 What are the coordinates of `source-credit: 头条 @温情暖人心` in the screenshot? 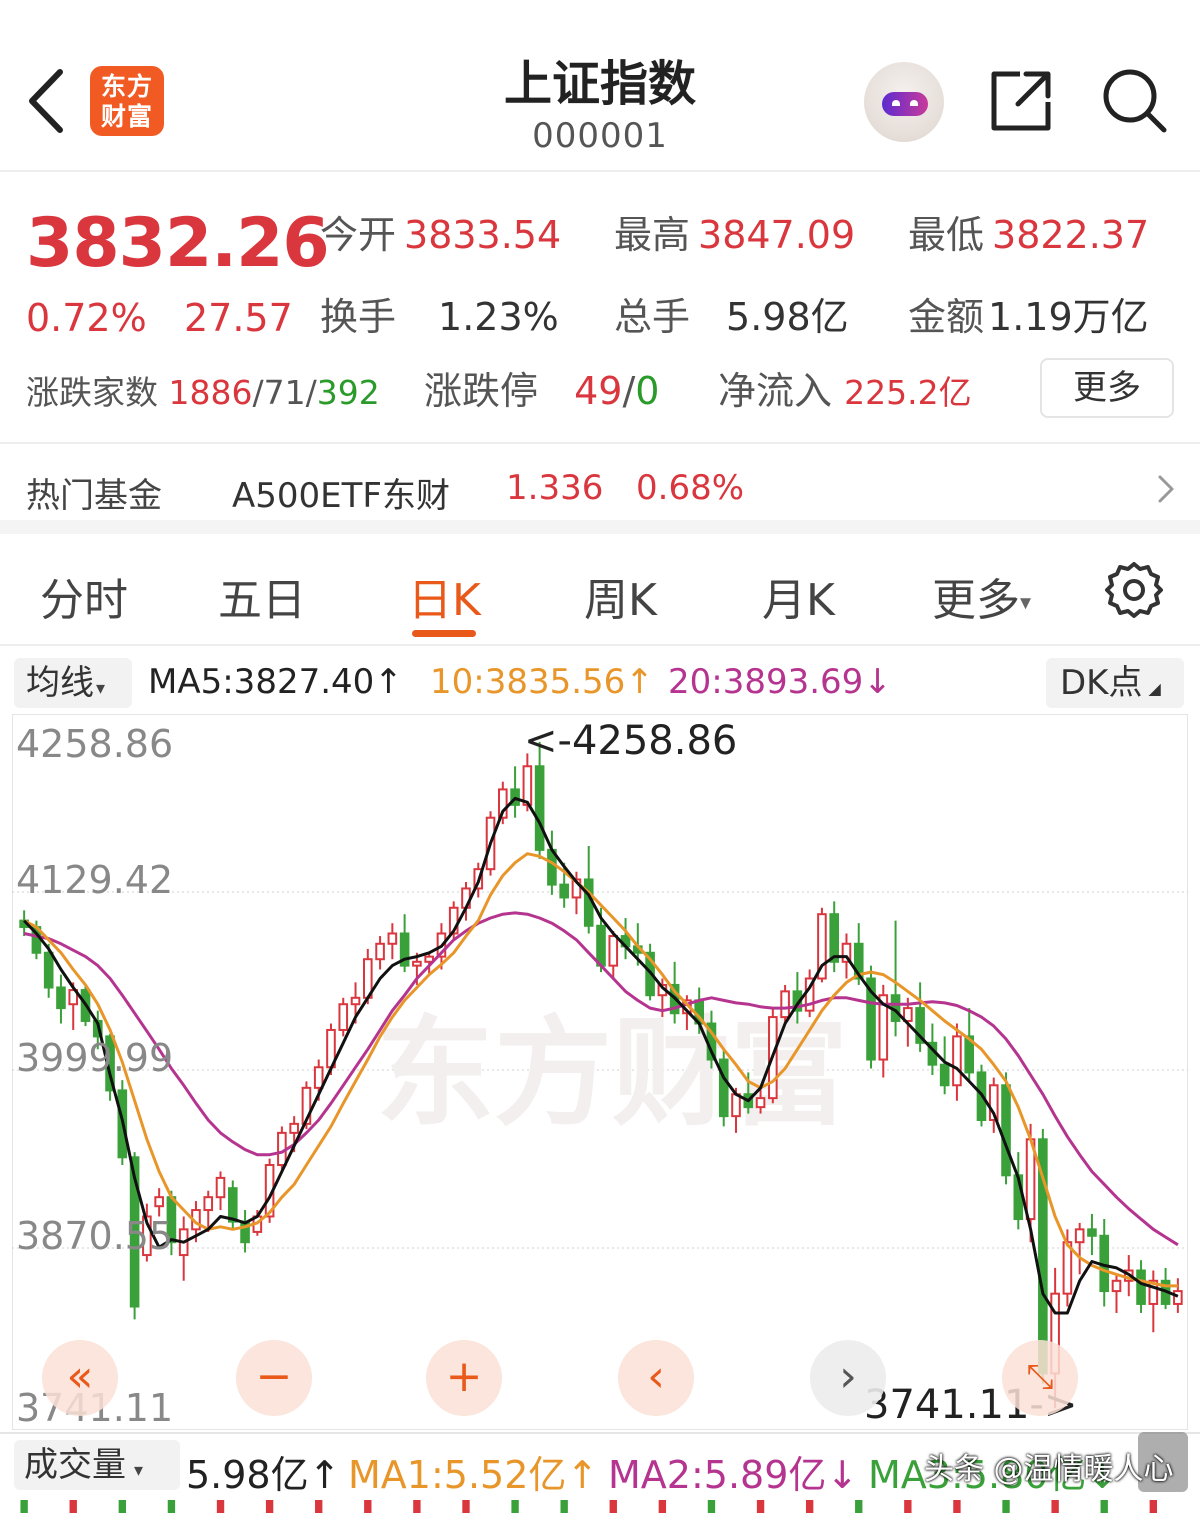 It's located at (1049, 1469).